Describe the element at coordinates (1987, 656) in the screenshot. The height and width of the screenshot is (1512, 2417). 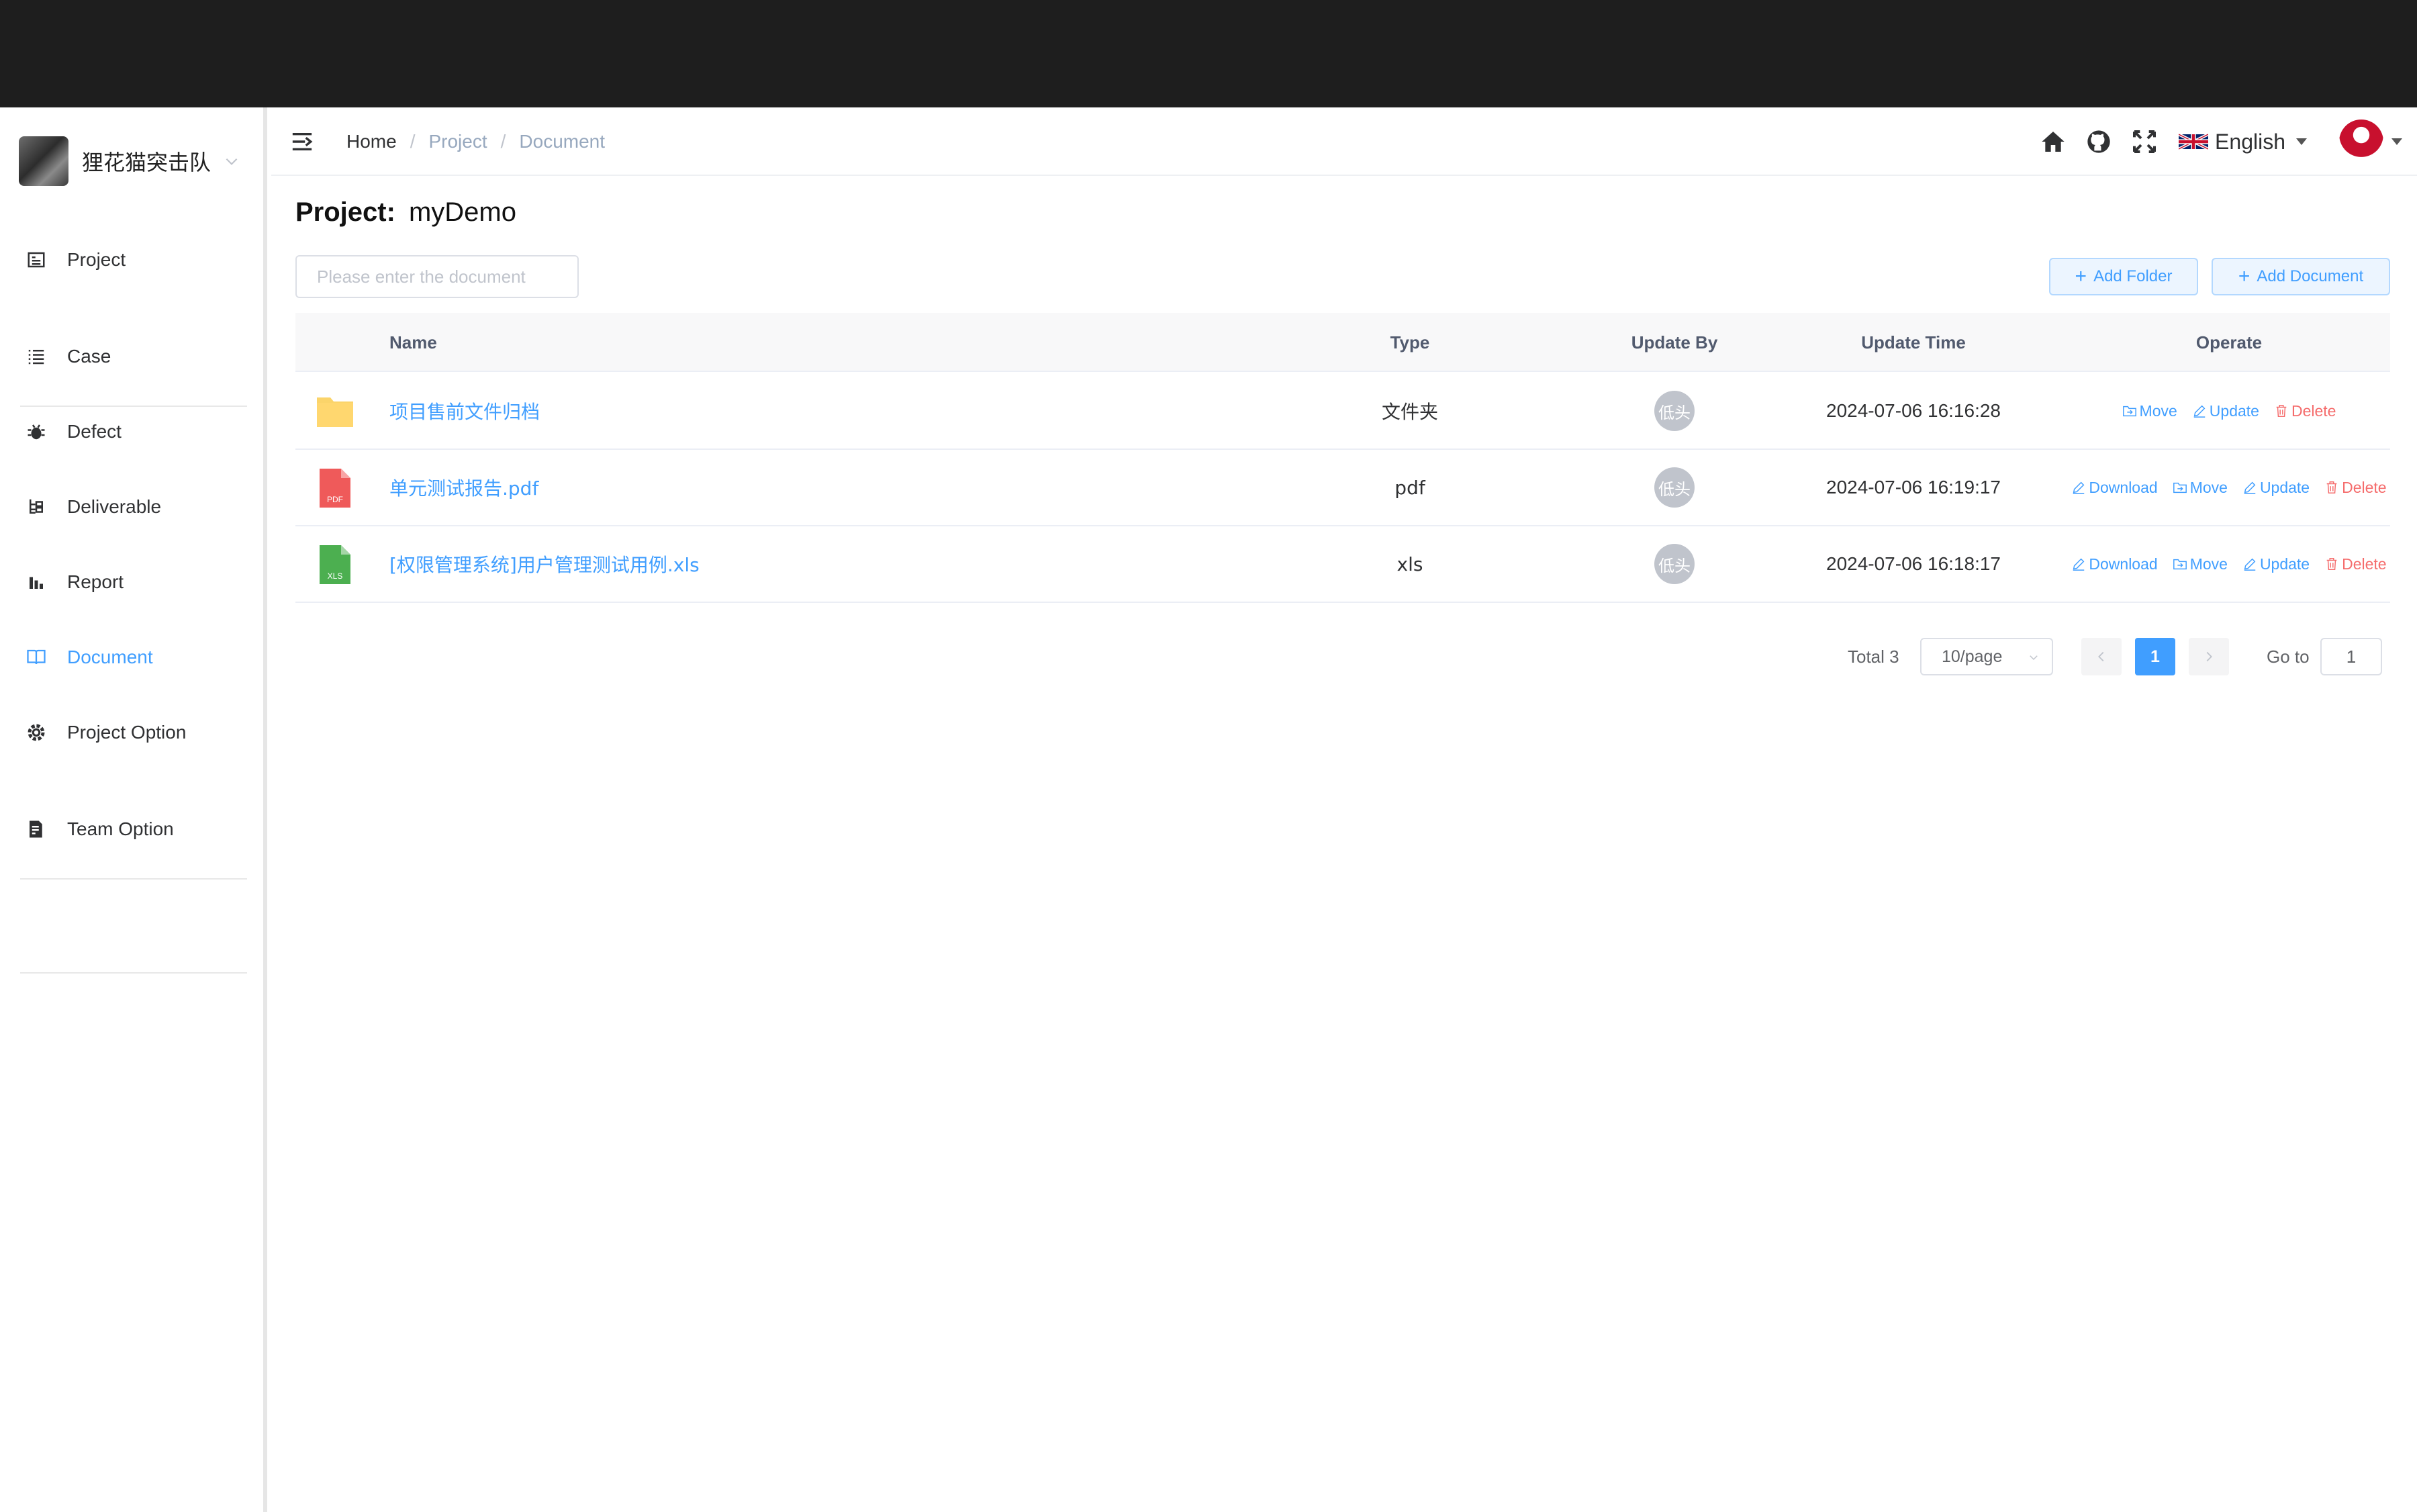
I see `page-size-select: 10/page` at that location.